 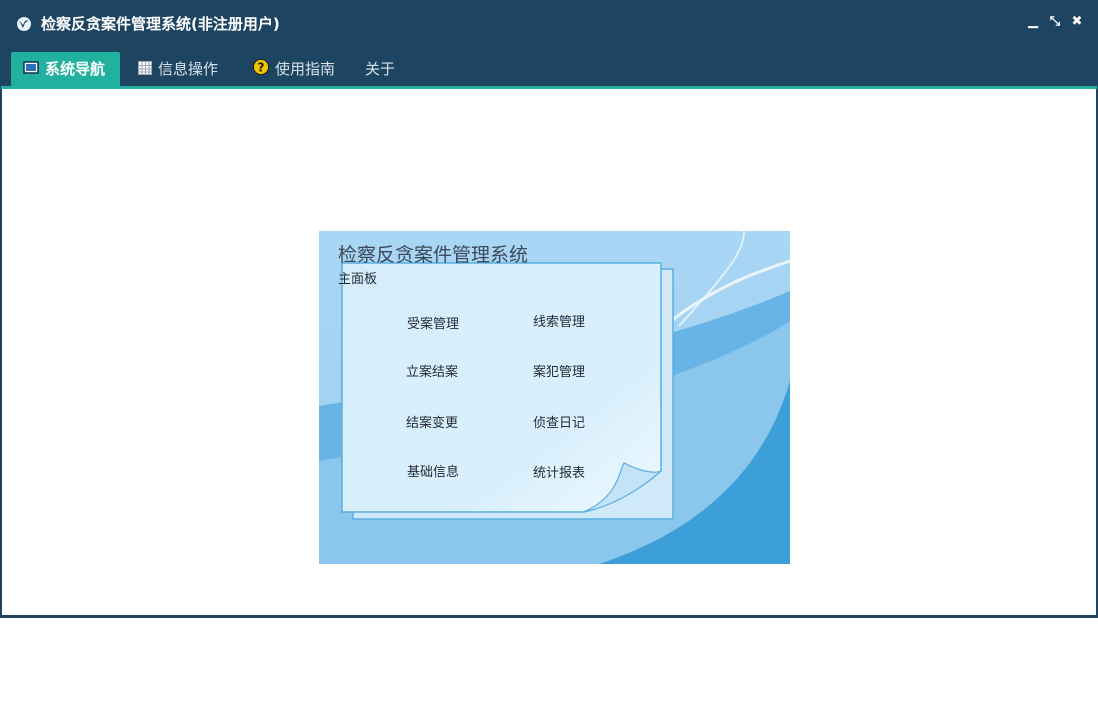 I want to click on title-bar: 检察反贪案件管理系统(非注册用户) ▁ ⤡ ✖, so click(x=549, y=23).